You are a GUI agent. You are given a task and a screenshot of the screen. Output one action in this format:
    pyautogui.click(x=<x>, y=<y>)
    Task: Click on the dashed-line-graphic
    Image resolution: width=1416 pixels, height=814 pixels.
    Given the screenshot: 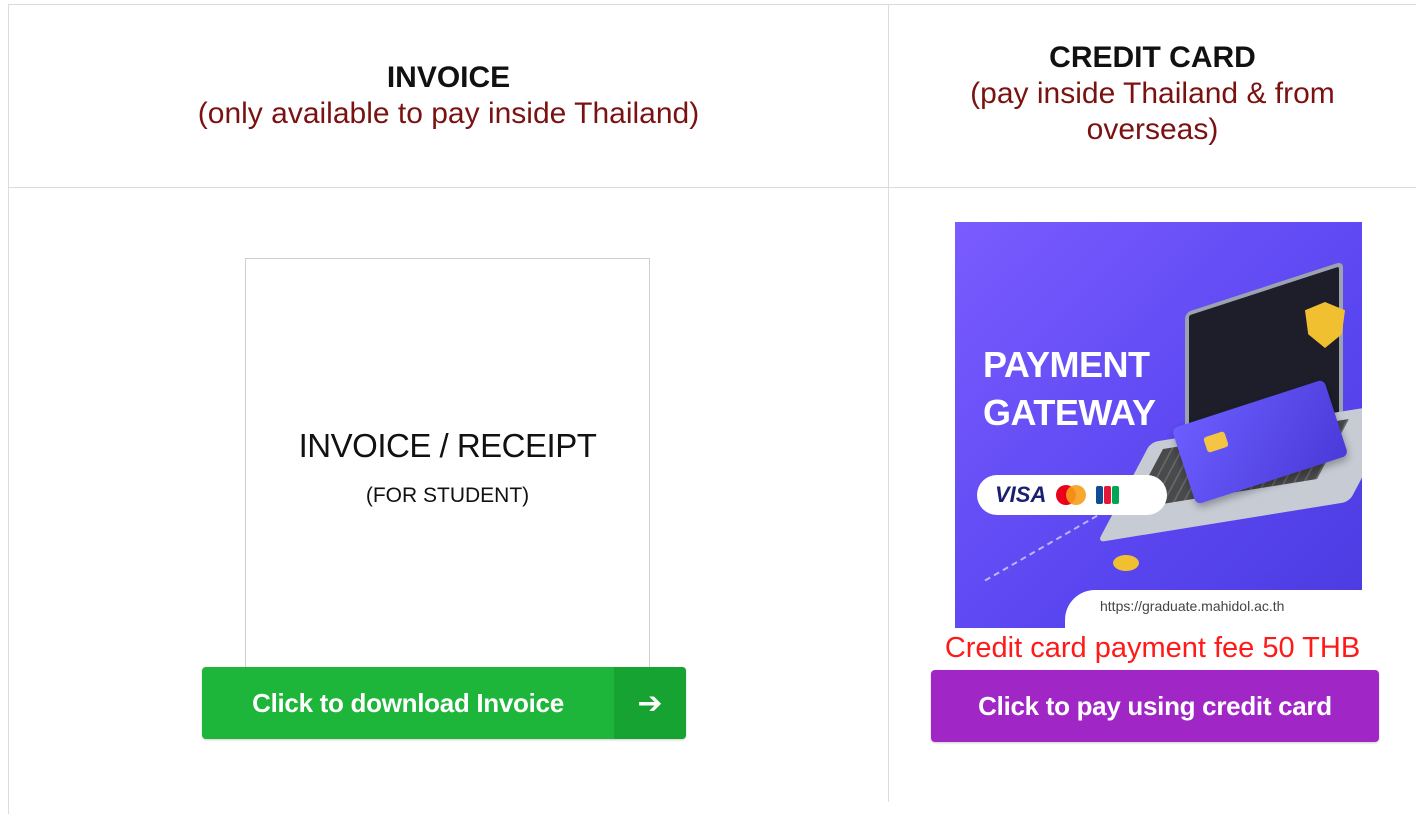 What is the action you would take?
    pyautogui.click(x=1050, y=543)
    